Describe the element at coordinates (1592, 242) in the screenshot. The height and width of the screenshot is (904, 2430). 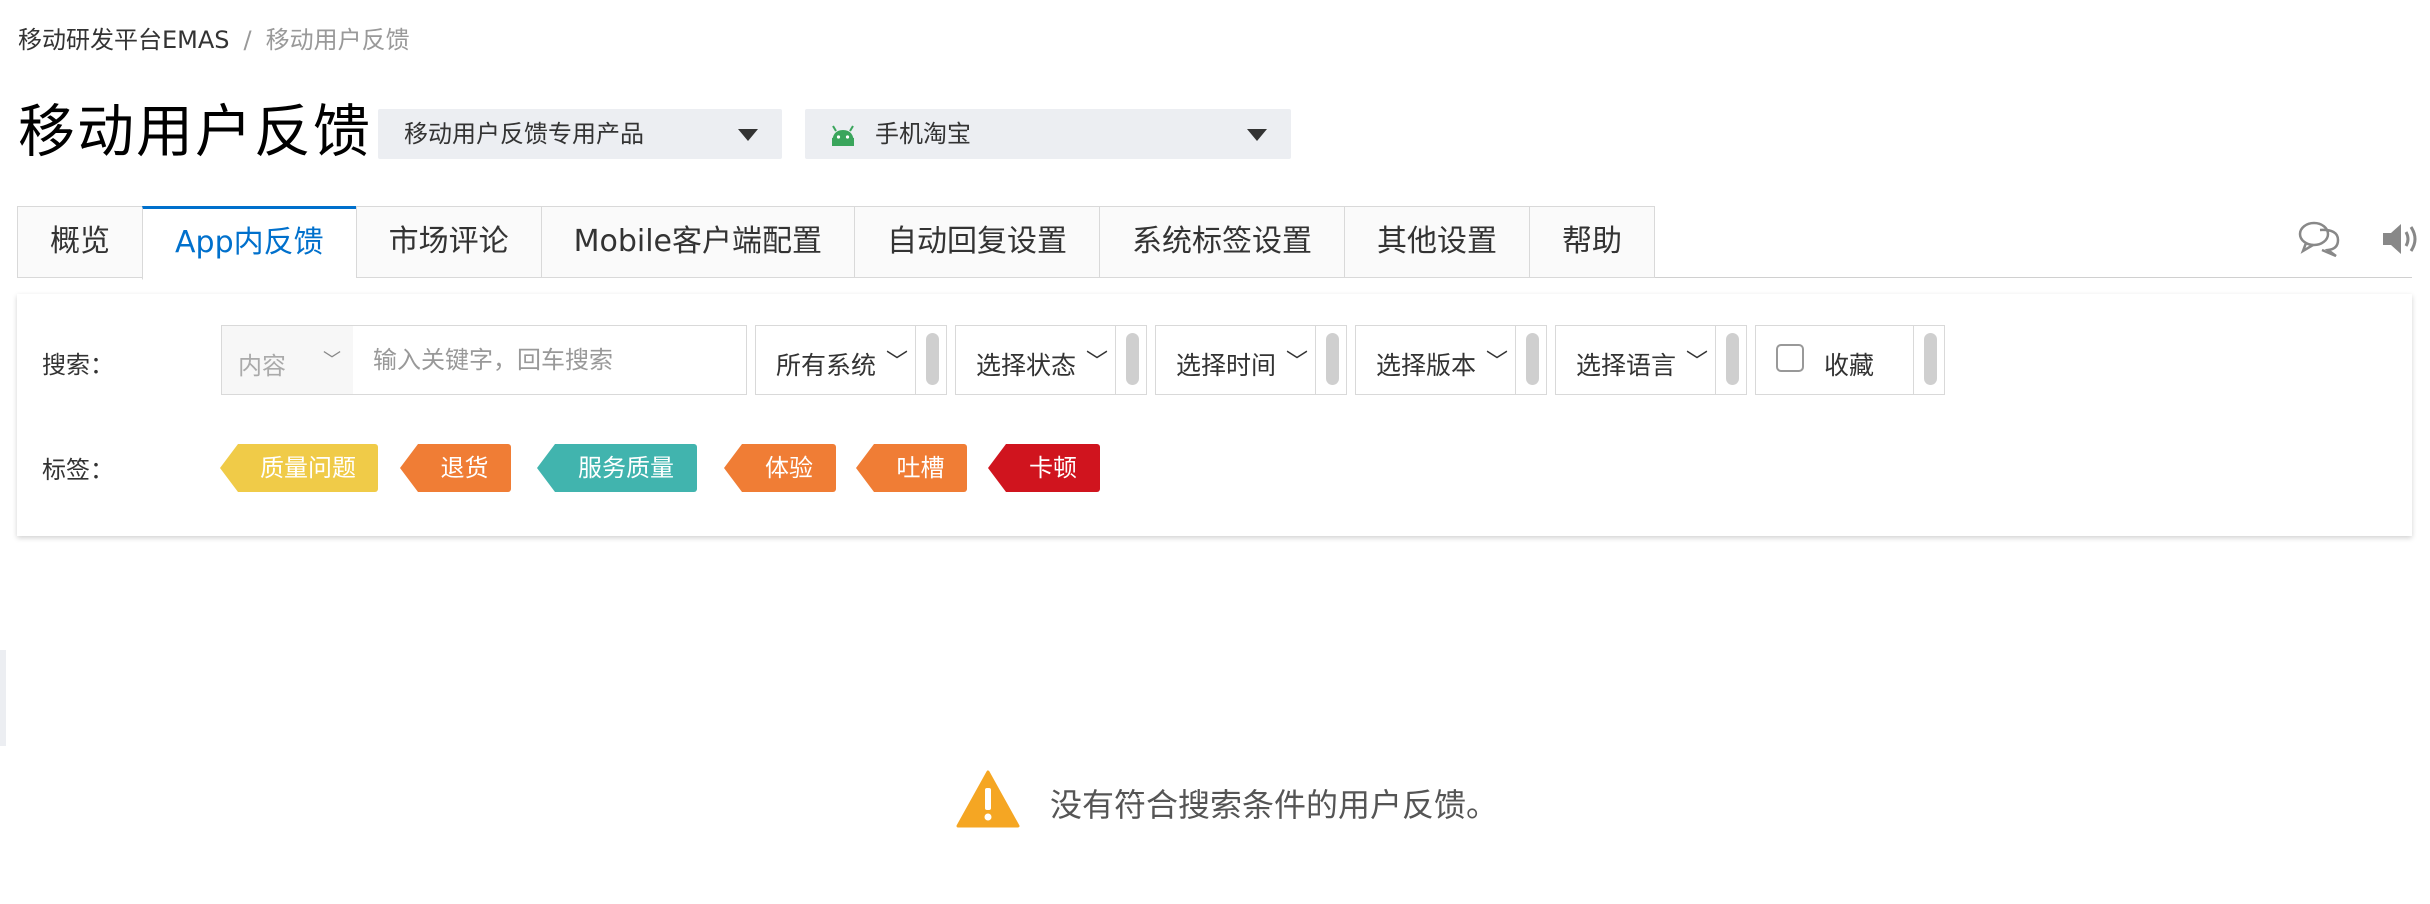
I see `tab-help: 帮助` at that location.